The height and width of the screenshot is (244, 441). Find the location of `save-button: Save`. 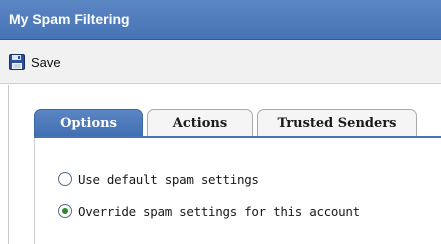

save-button: Save is located at coordinates (35, 62).